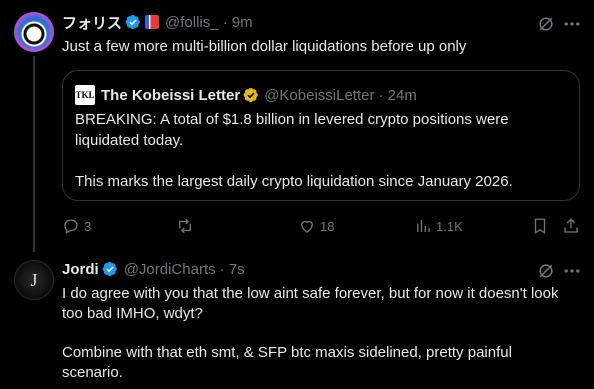 The width and height of the screenshot is (594, 389). What do you see at coordinates (34, 154) in the screenshot?
I see `thread-connector-line` at bounding box center [34, 154].